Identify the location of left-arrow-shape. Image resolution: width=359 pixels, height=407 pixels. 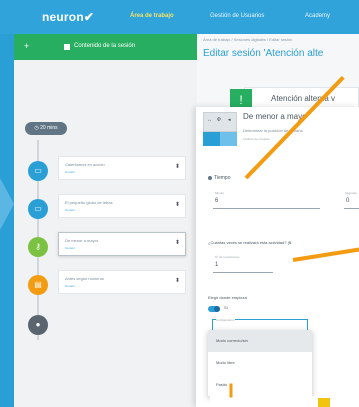
(7, 204).